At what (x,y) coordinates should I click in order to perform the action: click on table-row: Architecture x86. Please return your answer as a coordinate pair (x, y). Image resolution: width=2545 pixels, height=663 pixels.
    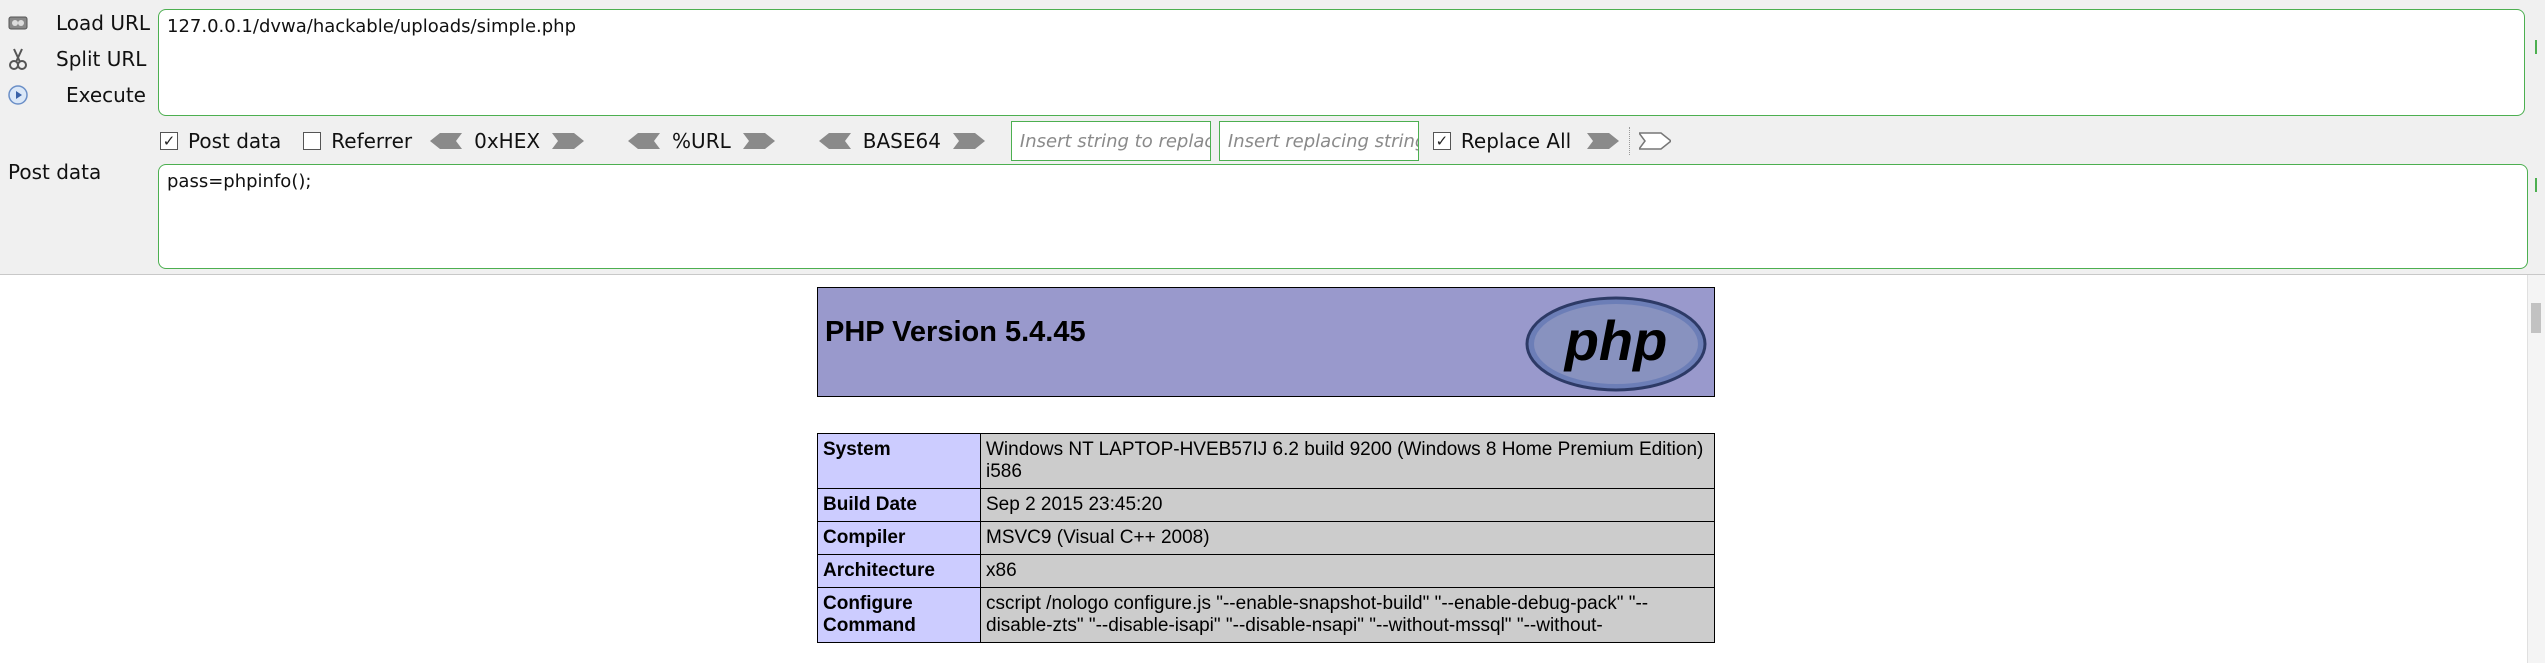
    Looking at the image, I should click on (1266, 571).